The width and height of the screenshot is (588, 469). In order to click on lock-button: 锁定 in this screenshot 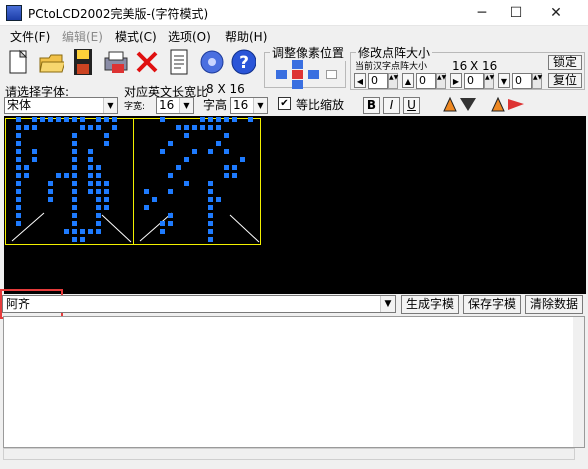, I will do `click(565, 62)`.